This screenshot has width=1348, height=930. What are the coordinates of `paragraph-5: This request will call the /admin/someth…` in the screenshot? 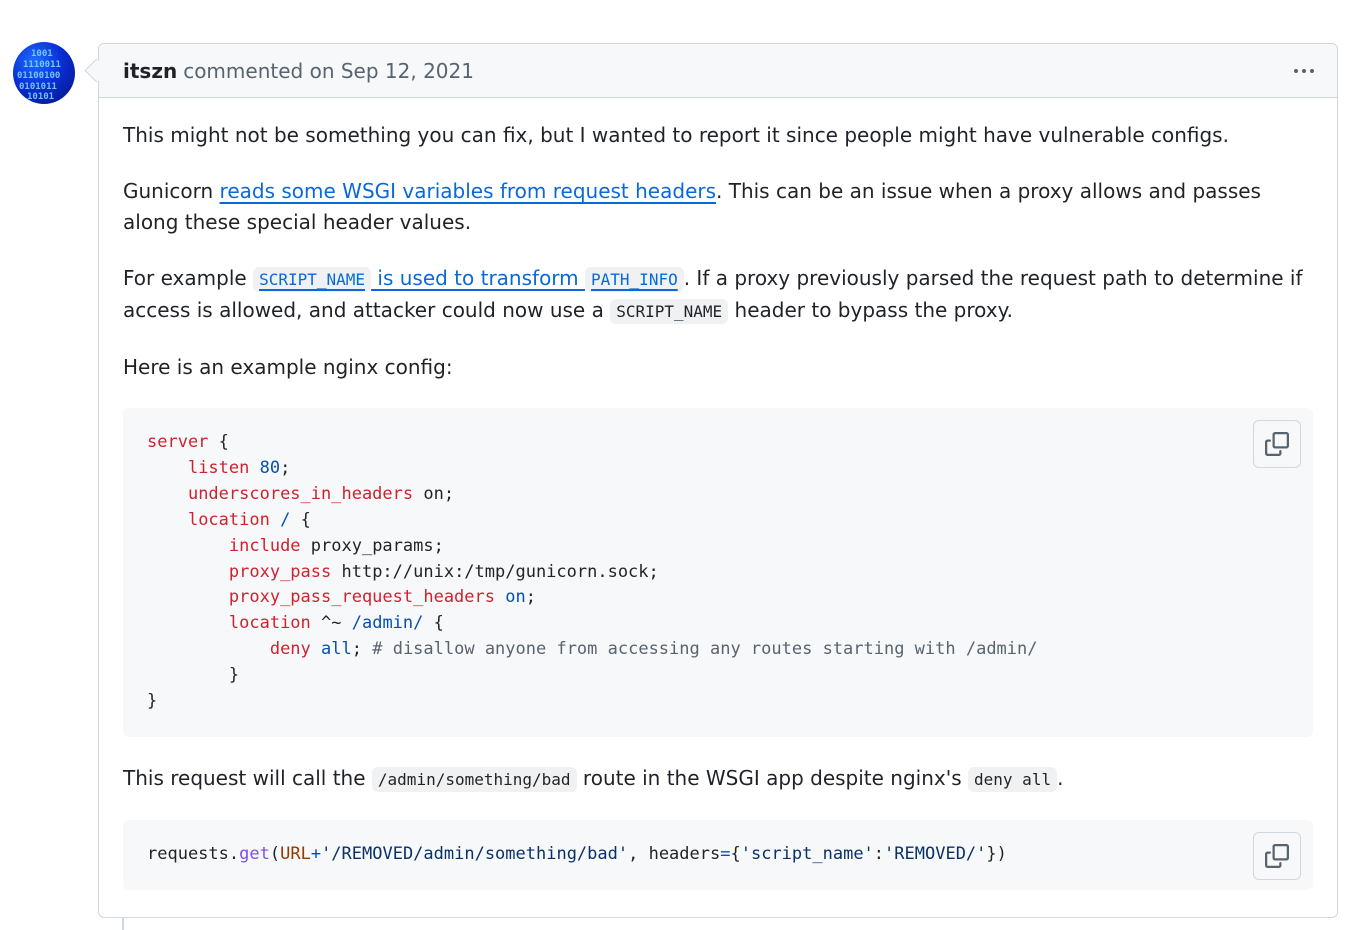 It's located at (718, 779).